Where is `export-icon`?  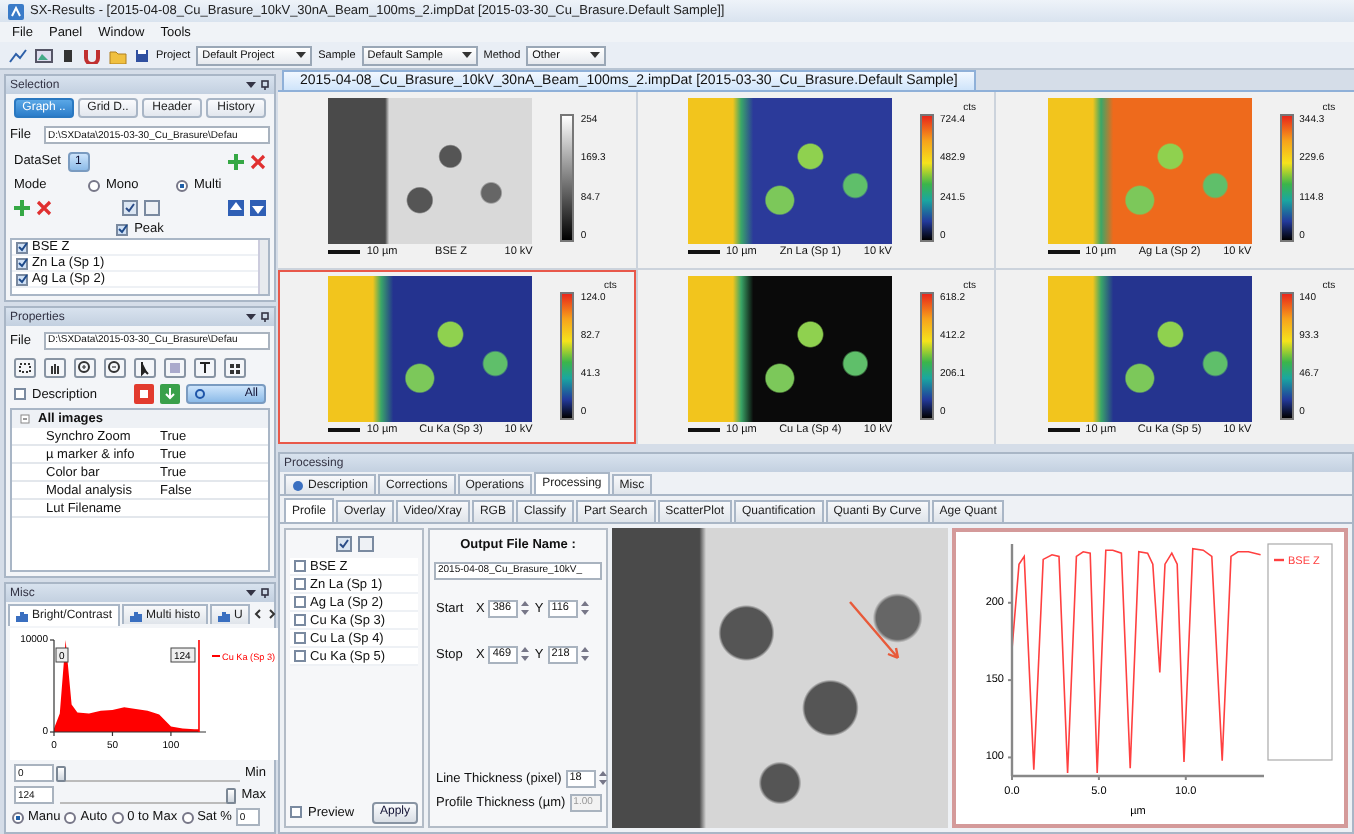 export-icon is located at coordinates (144, 394).